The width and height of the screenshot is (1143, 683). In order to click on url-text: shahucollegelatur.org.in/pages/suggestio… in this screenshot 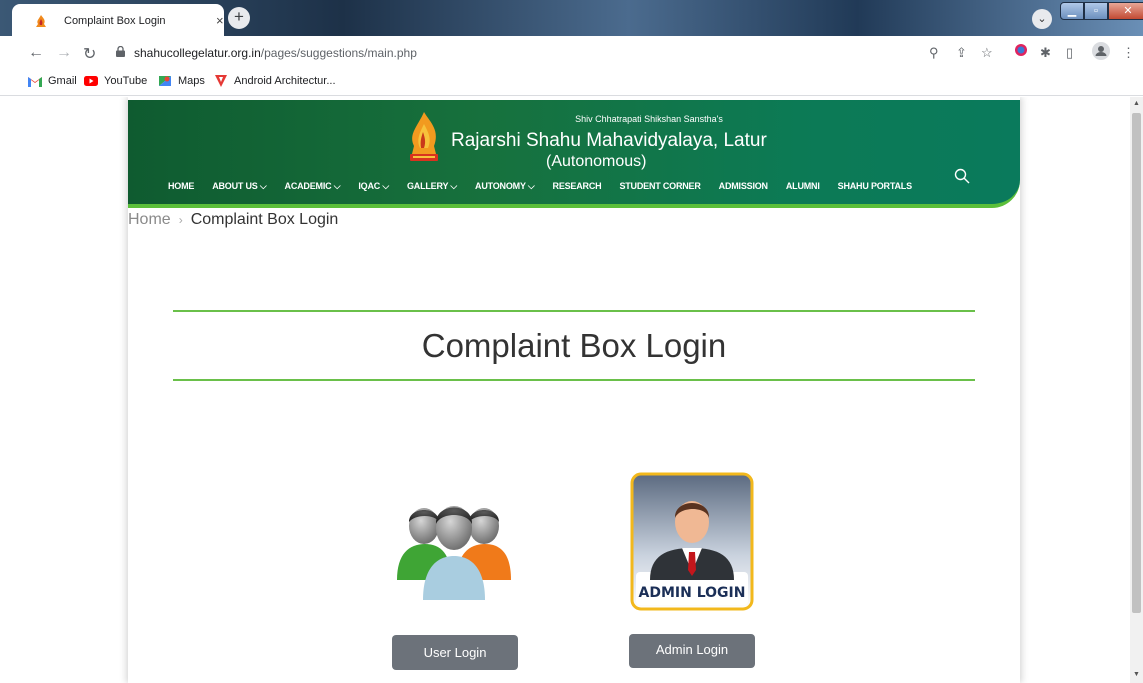, I will do `click(275, 53)`.